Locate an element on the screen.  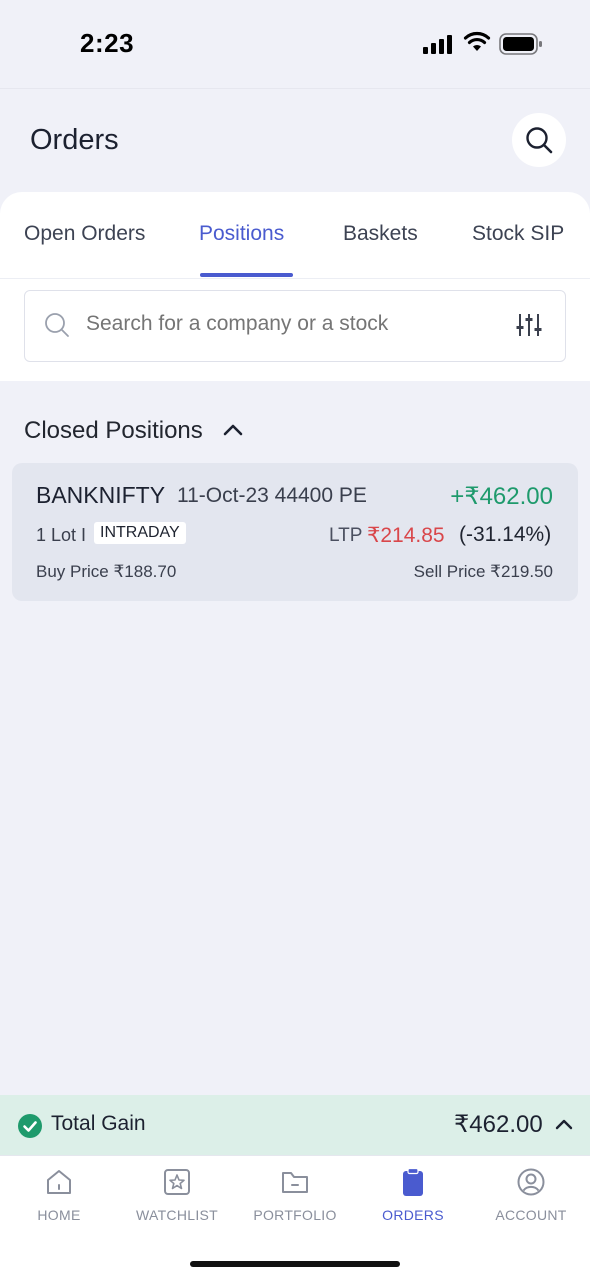
ltp-value: ₹214.85 is located at coordinates (406, 535).